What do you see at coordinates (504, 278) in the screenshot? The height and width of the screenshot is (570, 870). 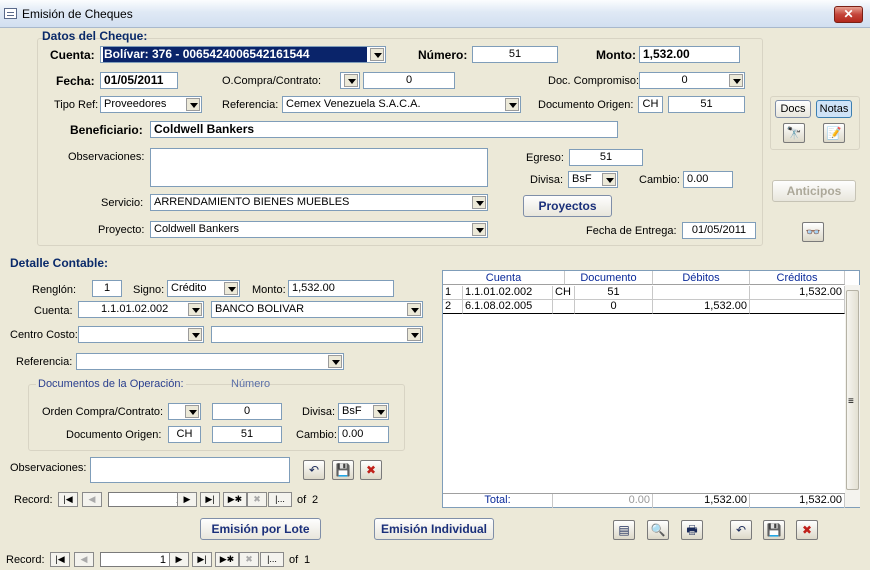 I see `grid-header-cuenta: Cuenta` at bounding box center [504, 278].